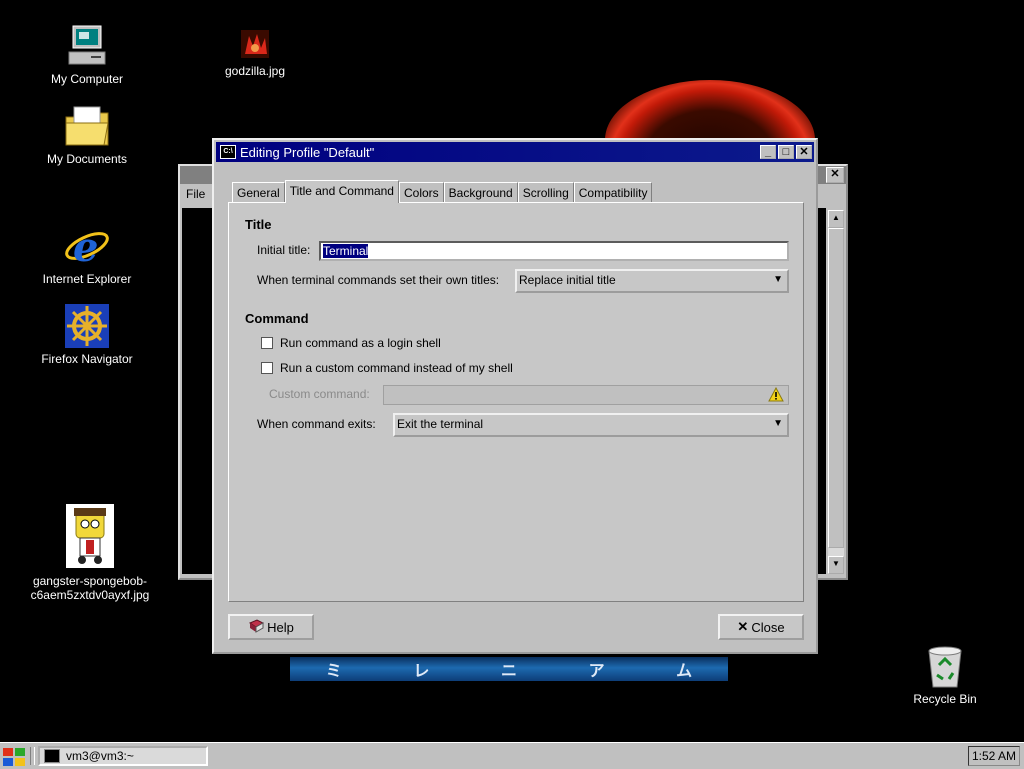 The width and height of the screenshot is (1024, 769). I want to click on desktop-icon-label: godzilla.jpg, so click(255, 71).